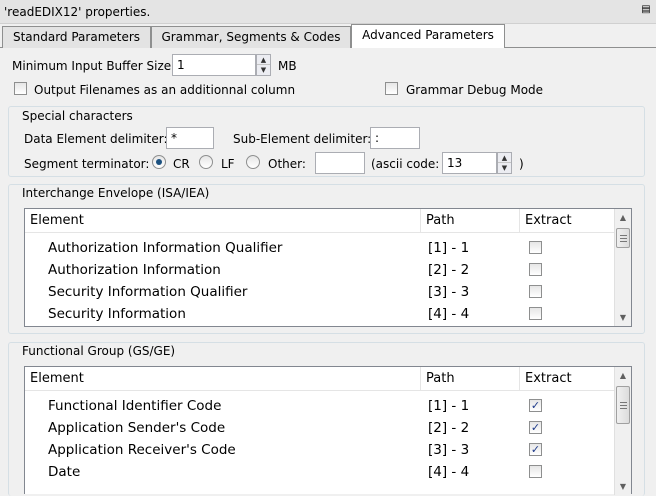  I want to click on radio-selected-icon, so click(159, 162).